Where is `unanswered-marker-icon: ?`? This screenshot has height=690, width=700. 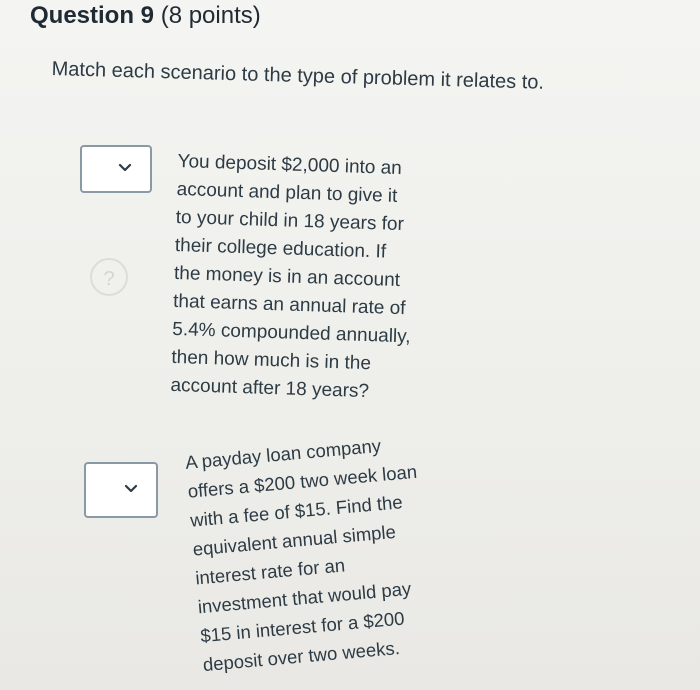
unanswered-marker-icon: ? is located at coordinates (109, 277).